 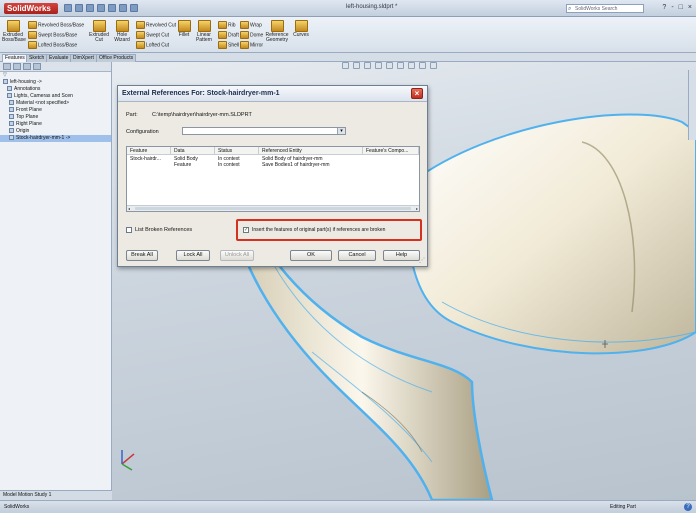 What do you see at coordinates (411, 65) in the screenshot?
I see `hide-show-icon` at bounding box center [411, 65].